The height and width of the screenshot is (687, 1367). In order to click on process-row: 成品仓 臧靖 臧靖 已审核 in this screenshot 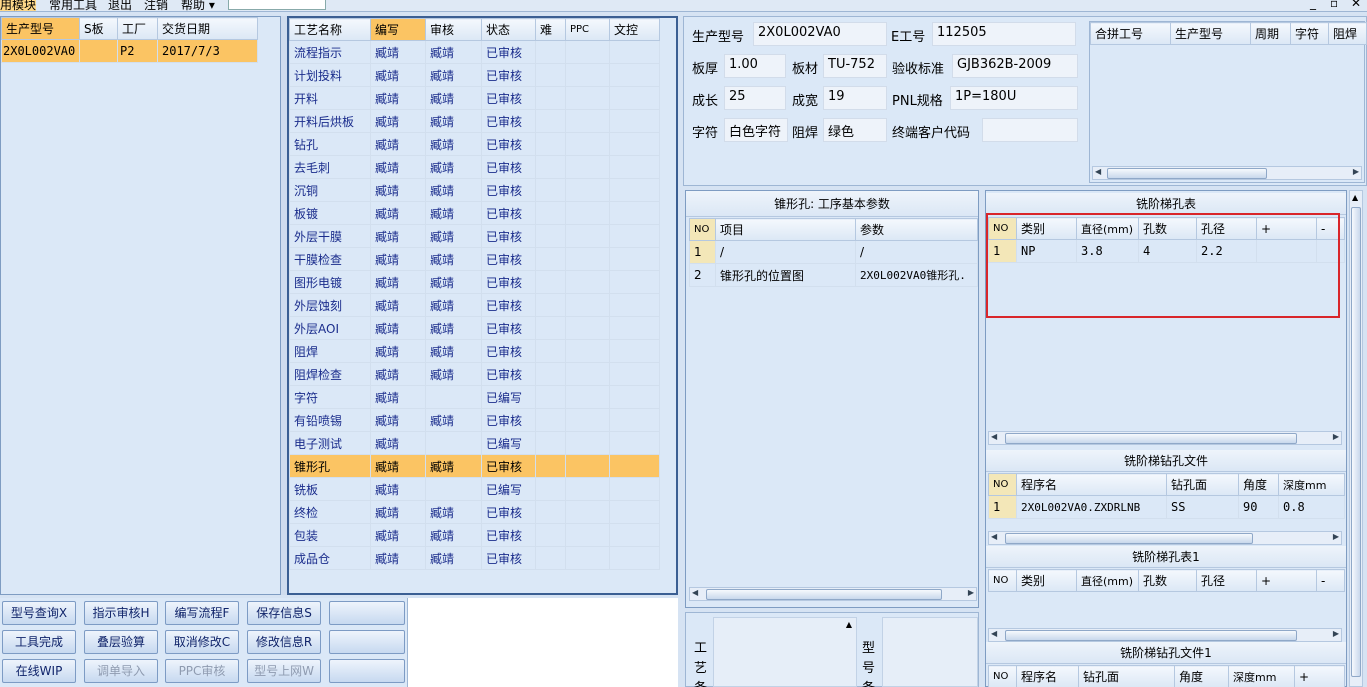, I will do `click(474, 558)`.